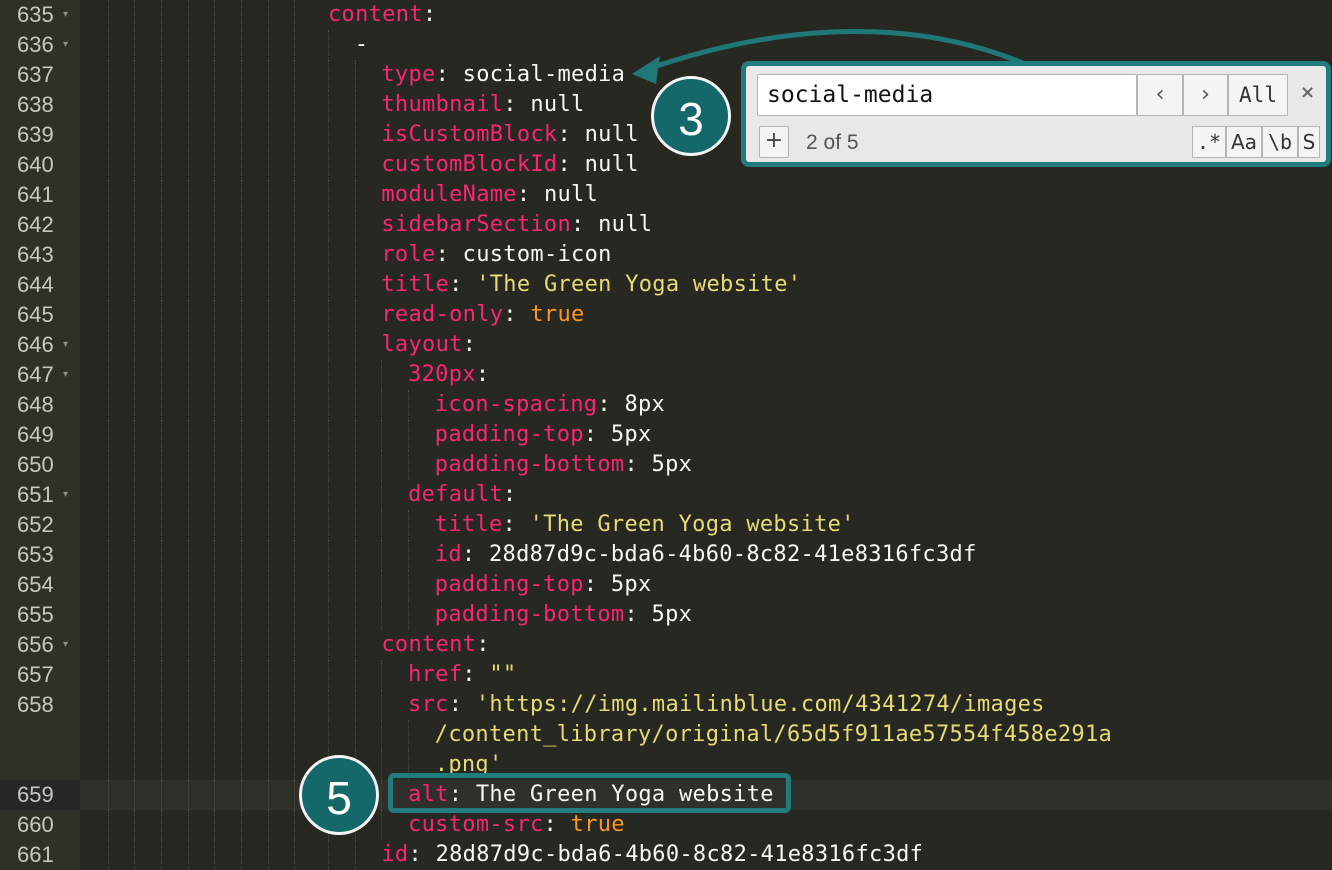 The height and width of the screenshot is (870, 1332). I want to click on chevron-right-icon: ›, so click(1205, 94).